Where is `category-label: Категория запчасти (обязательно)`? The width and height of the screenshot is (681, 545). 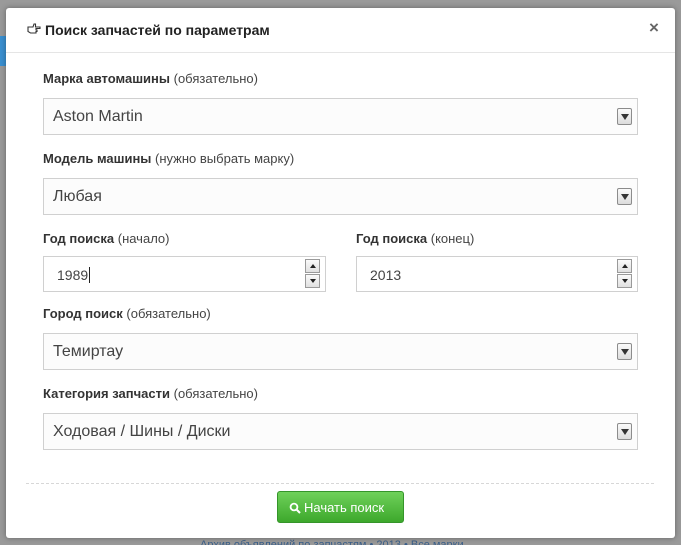 category-label: Категория запчасти (обязательно) is located at coordinates (150, 393).